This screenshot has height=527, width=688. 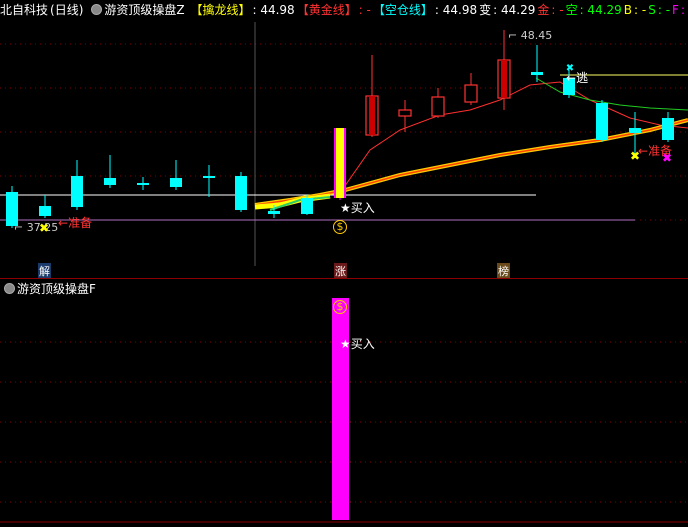 I want to click on dragon-line, so click(x=471, y=162).